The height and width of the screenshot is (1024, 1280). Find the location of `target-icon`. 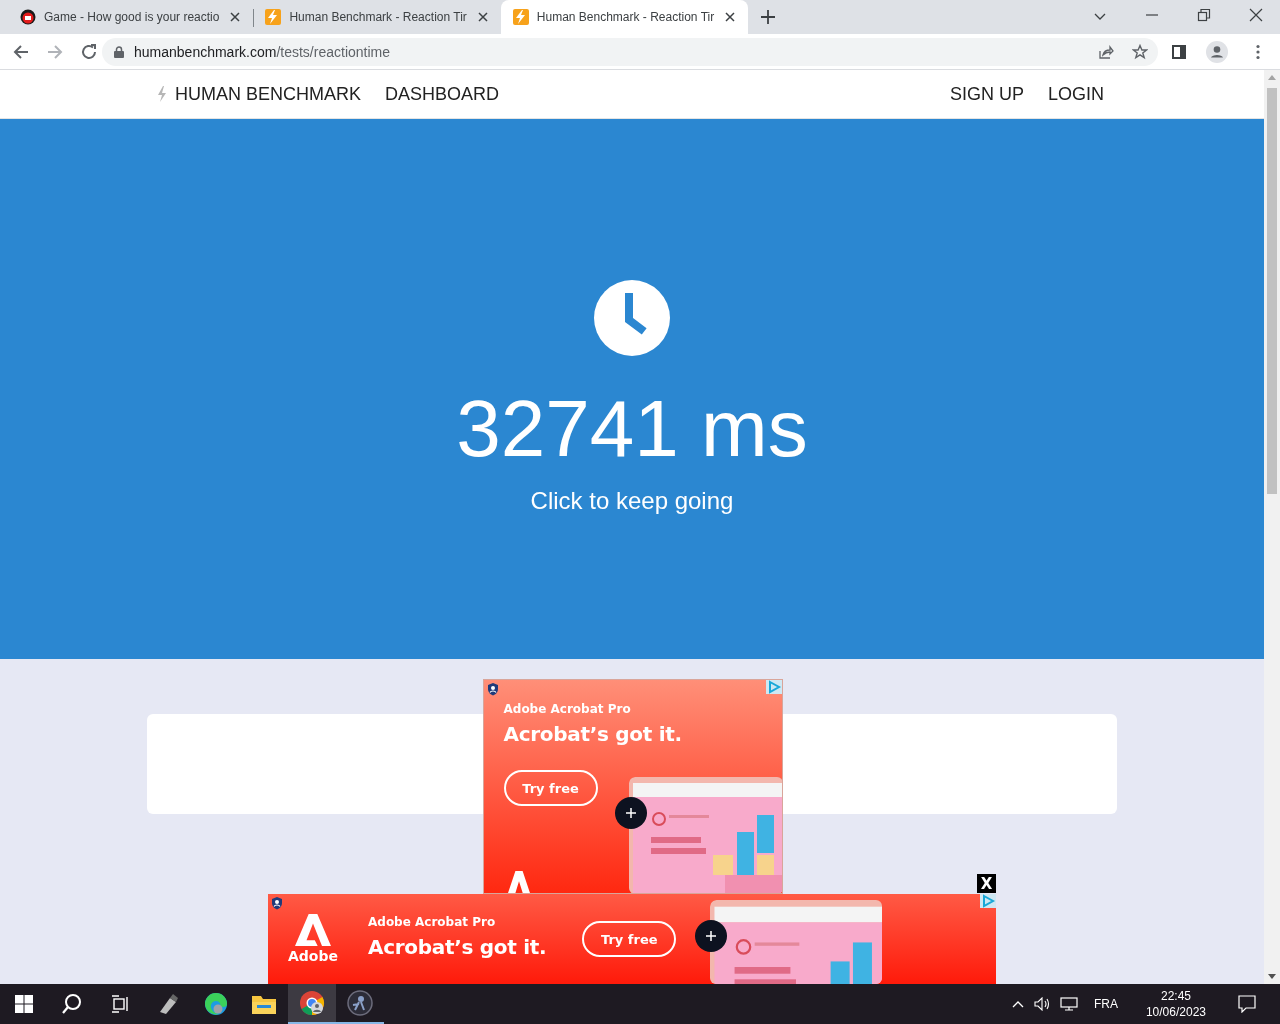

target-icon is located at coordinates (28, 17).